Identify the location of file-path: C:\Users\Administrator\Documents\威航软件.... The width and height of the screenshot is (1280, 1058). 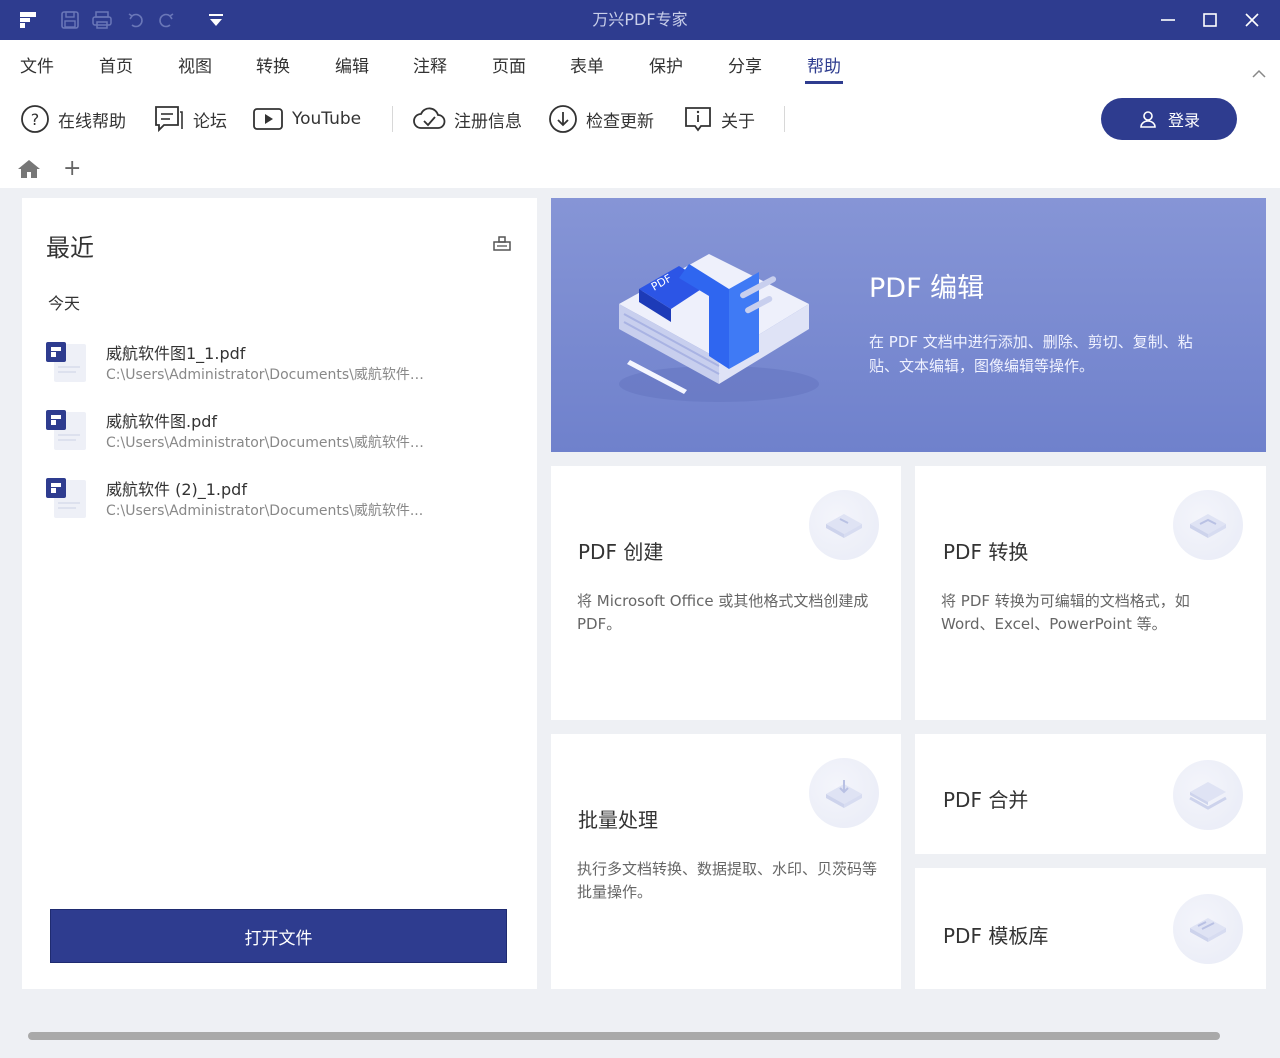
(266, 510).